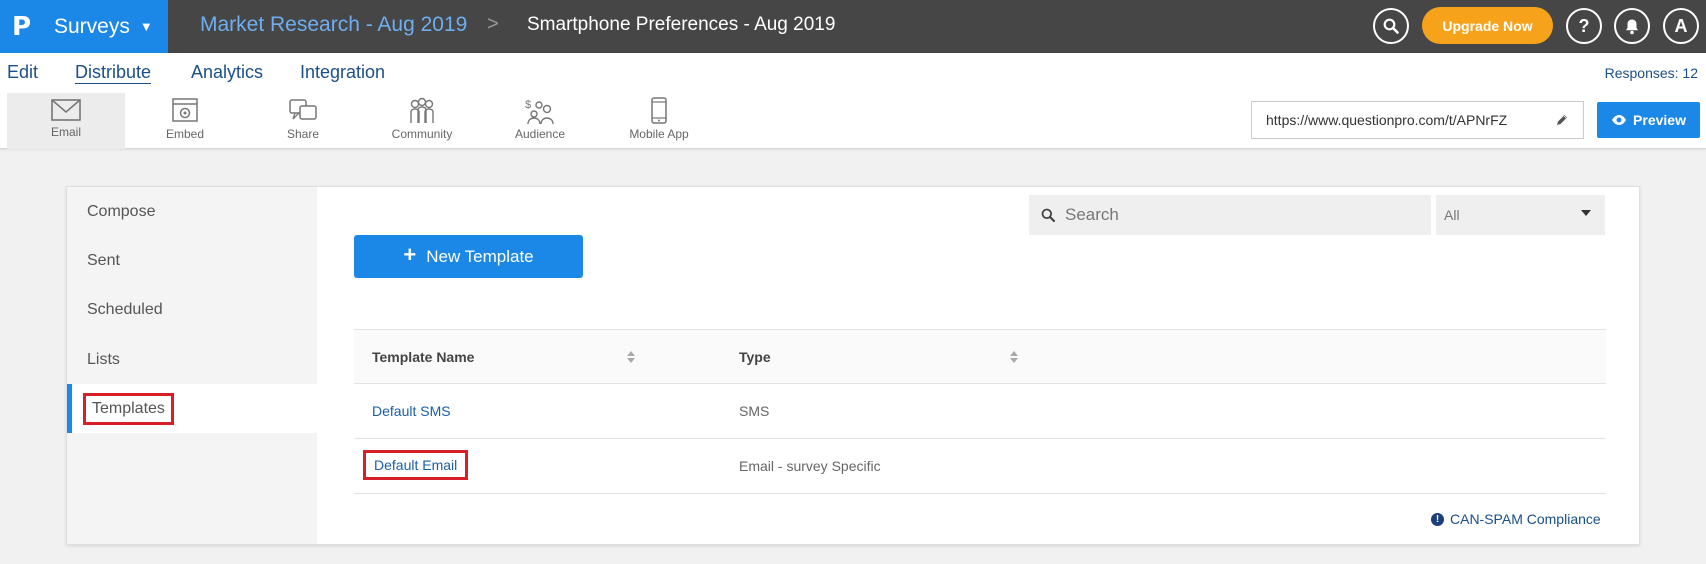  Describe the element at coordinates (810, 466) in the screenshot. I see `template-type: Email - survey Specific` at that location.